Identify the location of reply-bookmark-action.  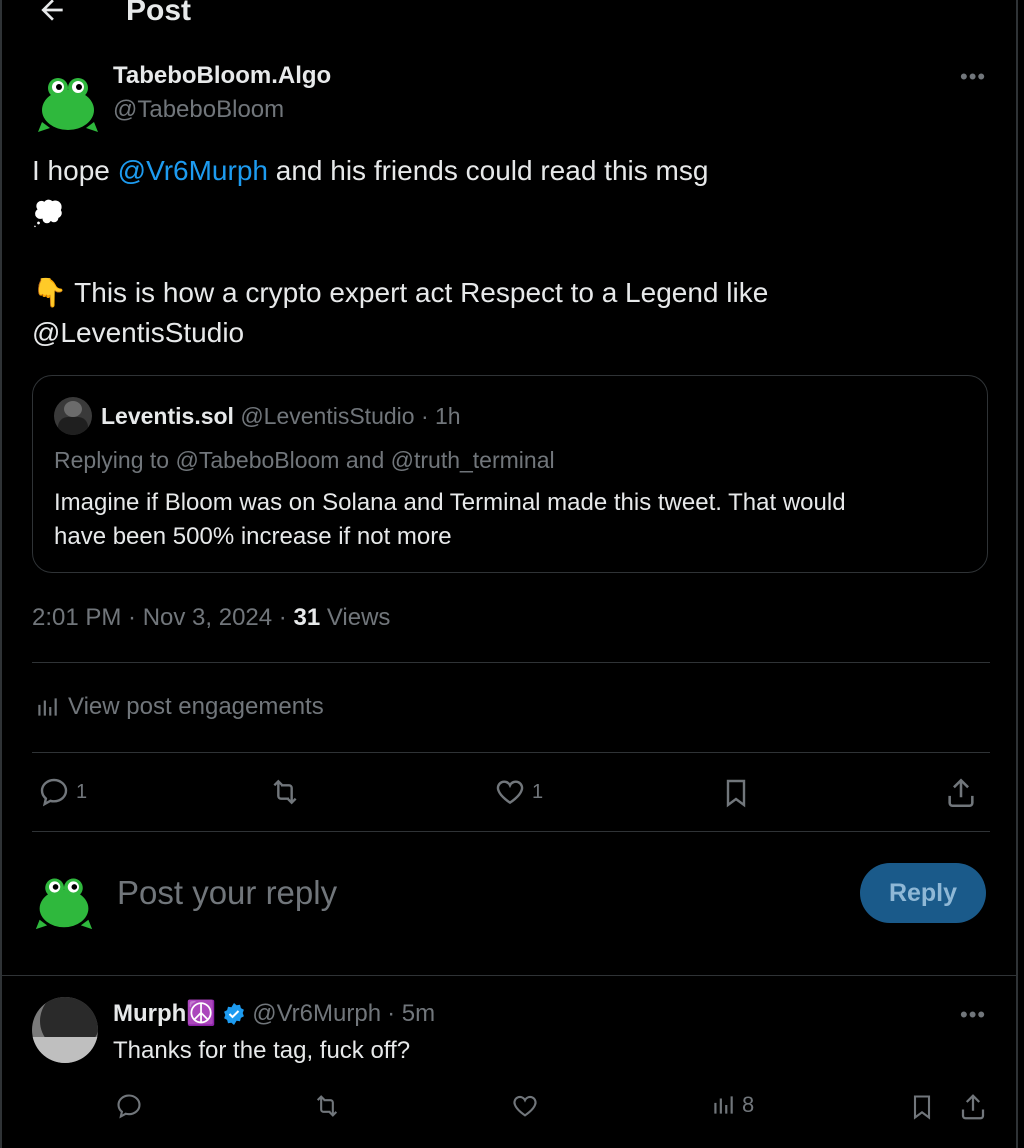
(922, 1107).